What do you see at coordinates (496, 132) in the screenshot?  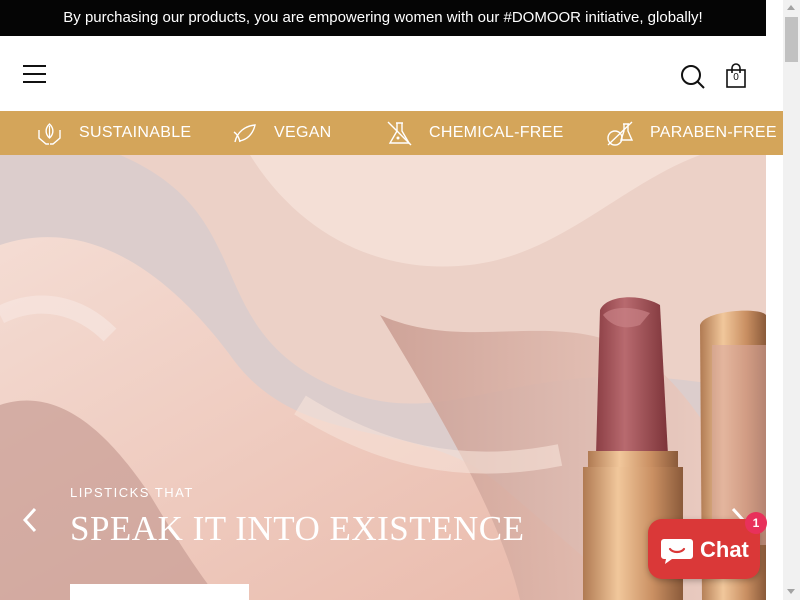 I see `feature-label: CHEMICAL-FREE` at bounding box center [496, 132].